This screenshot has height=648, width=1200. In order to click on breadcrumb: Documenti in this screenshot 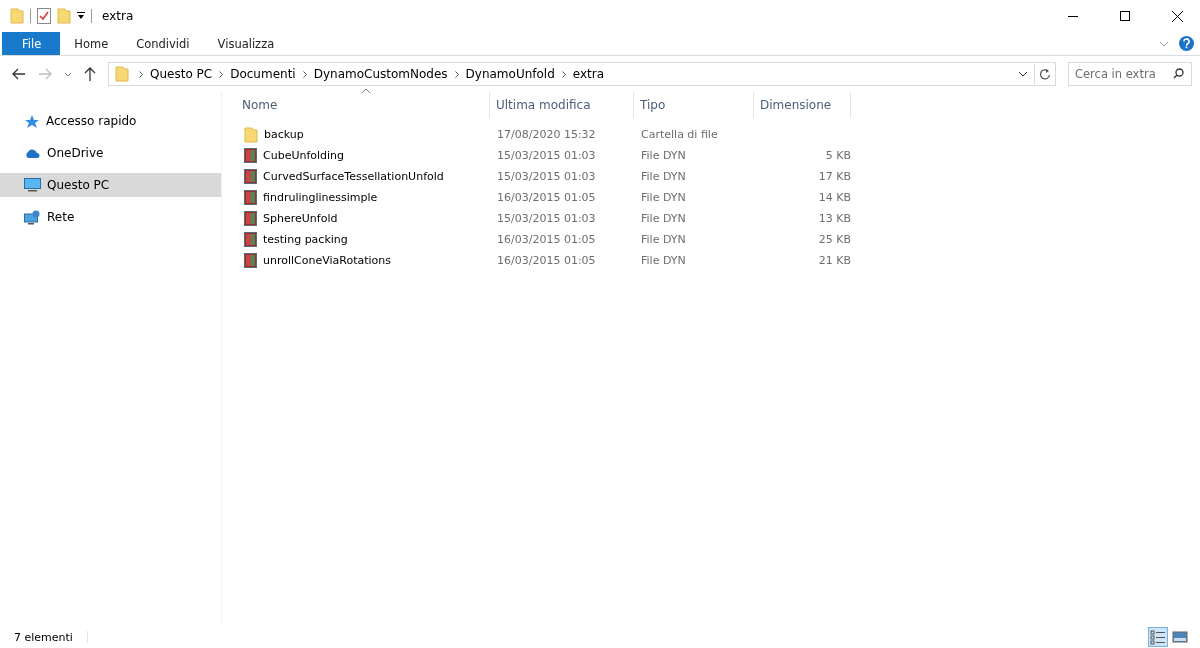, I will do `click(263, 74)`.